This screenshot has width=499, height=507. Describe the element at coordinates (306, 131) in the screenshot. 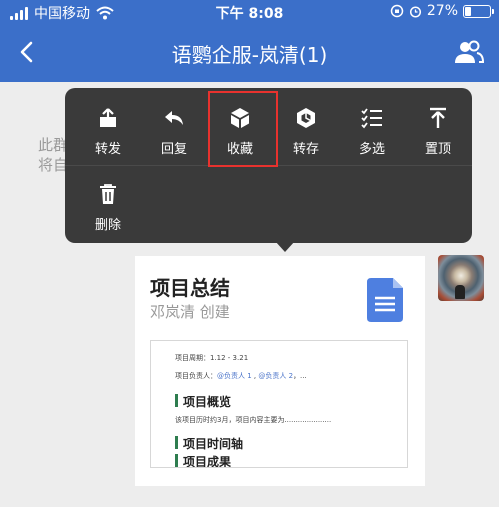

I see `menu-item-save-to: 转存` at that location.